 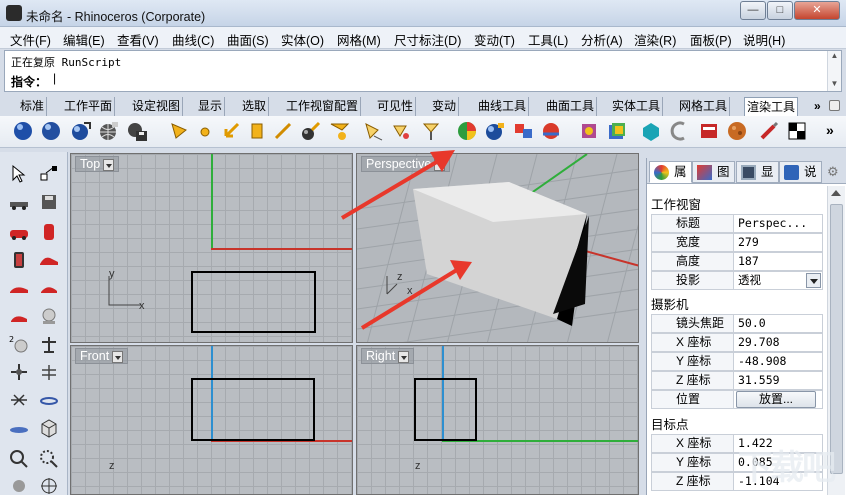 I want to click on tab-properties: 属, so click(x=670, y=172).